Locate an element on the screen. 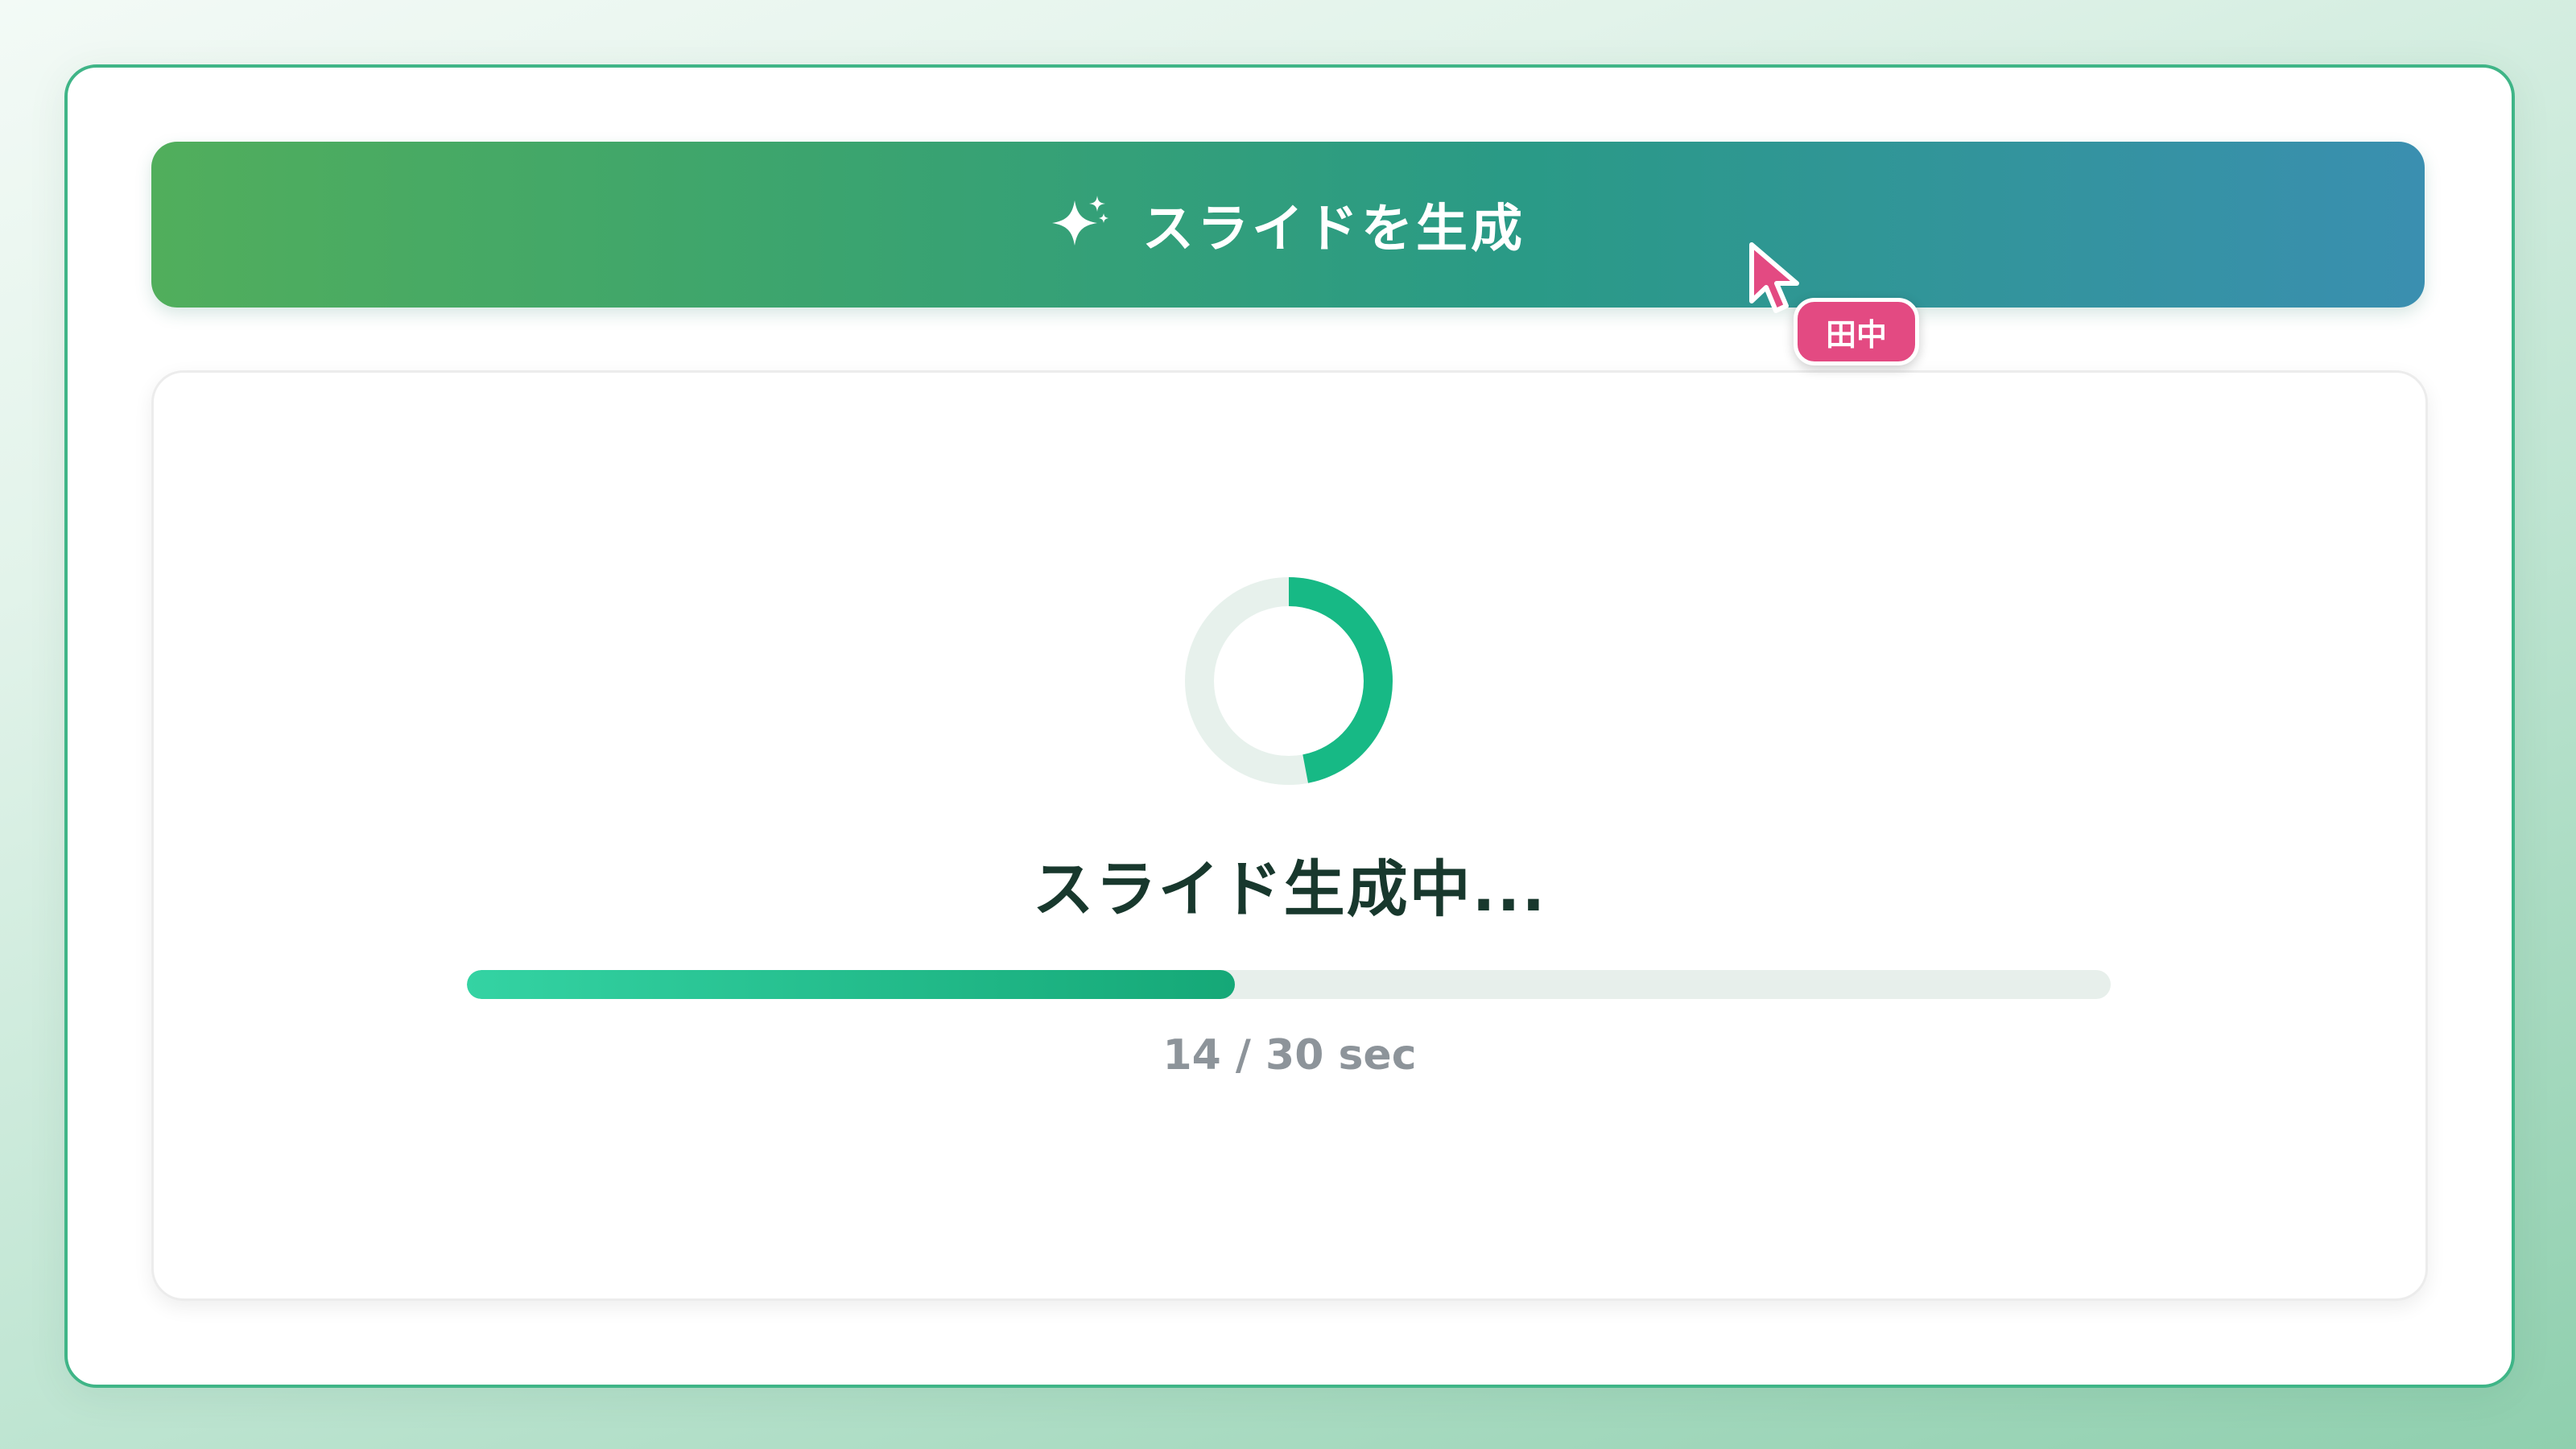 The height and width of the screenshot is (1449, 2576). progress-bar is located at coordinates (1289, 984).